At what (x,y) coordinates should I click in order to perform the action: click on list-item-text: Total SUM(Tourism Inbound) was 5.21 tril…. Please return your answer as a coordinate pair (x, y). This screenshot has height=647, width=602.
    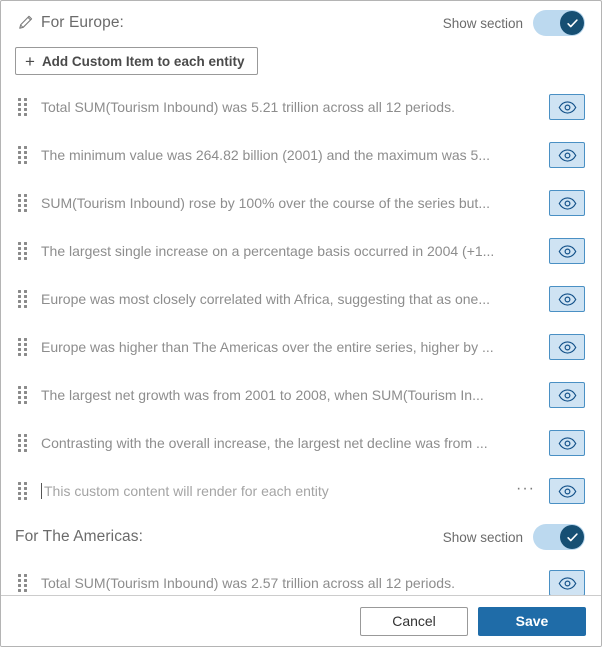
    Looking at the image, I should click on (248, 107).